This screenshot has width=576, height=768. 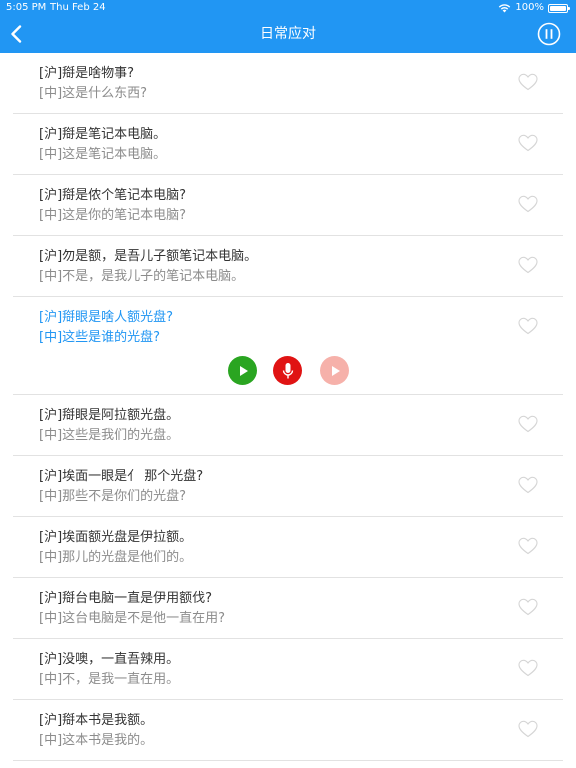 I want to click on mandarin-text: [中]那些不是你们的光盘?, so click(x=113, y=496).